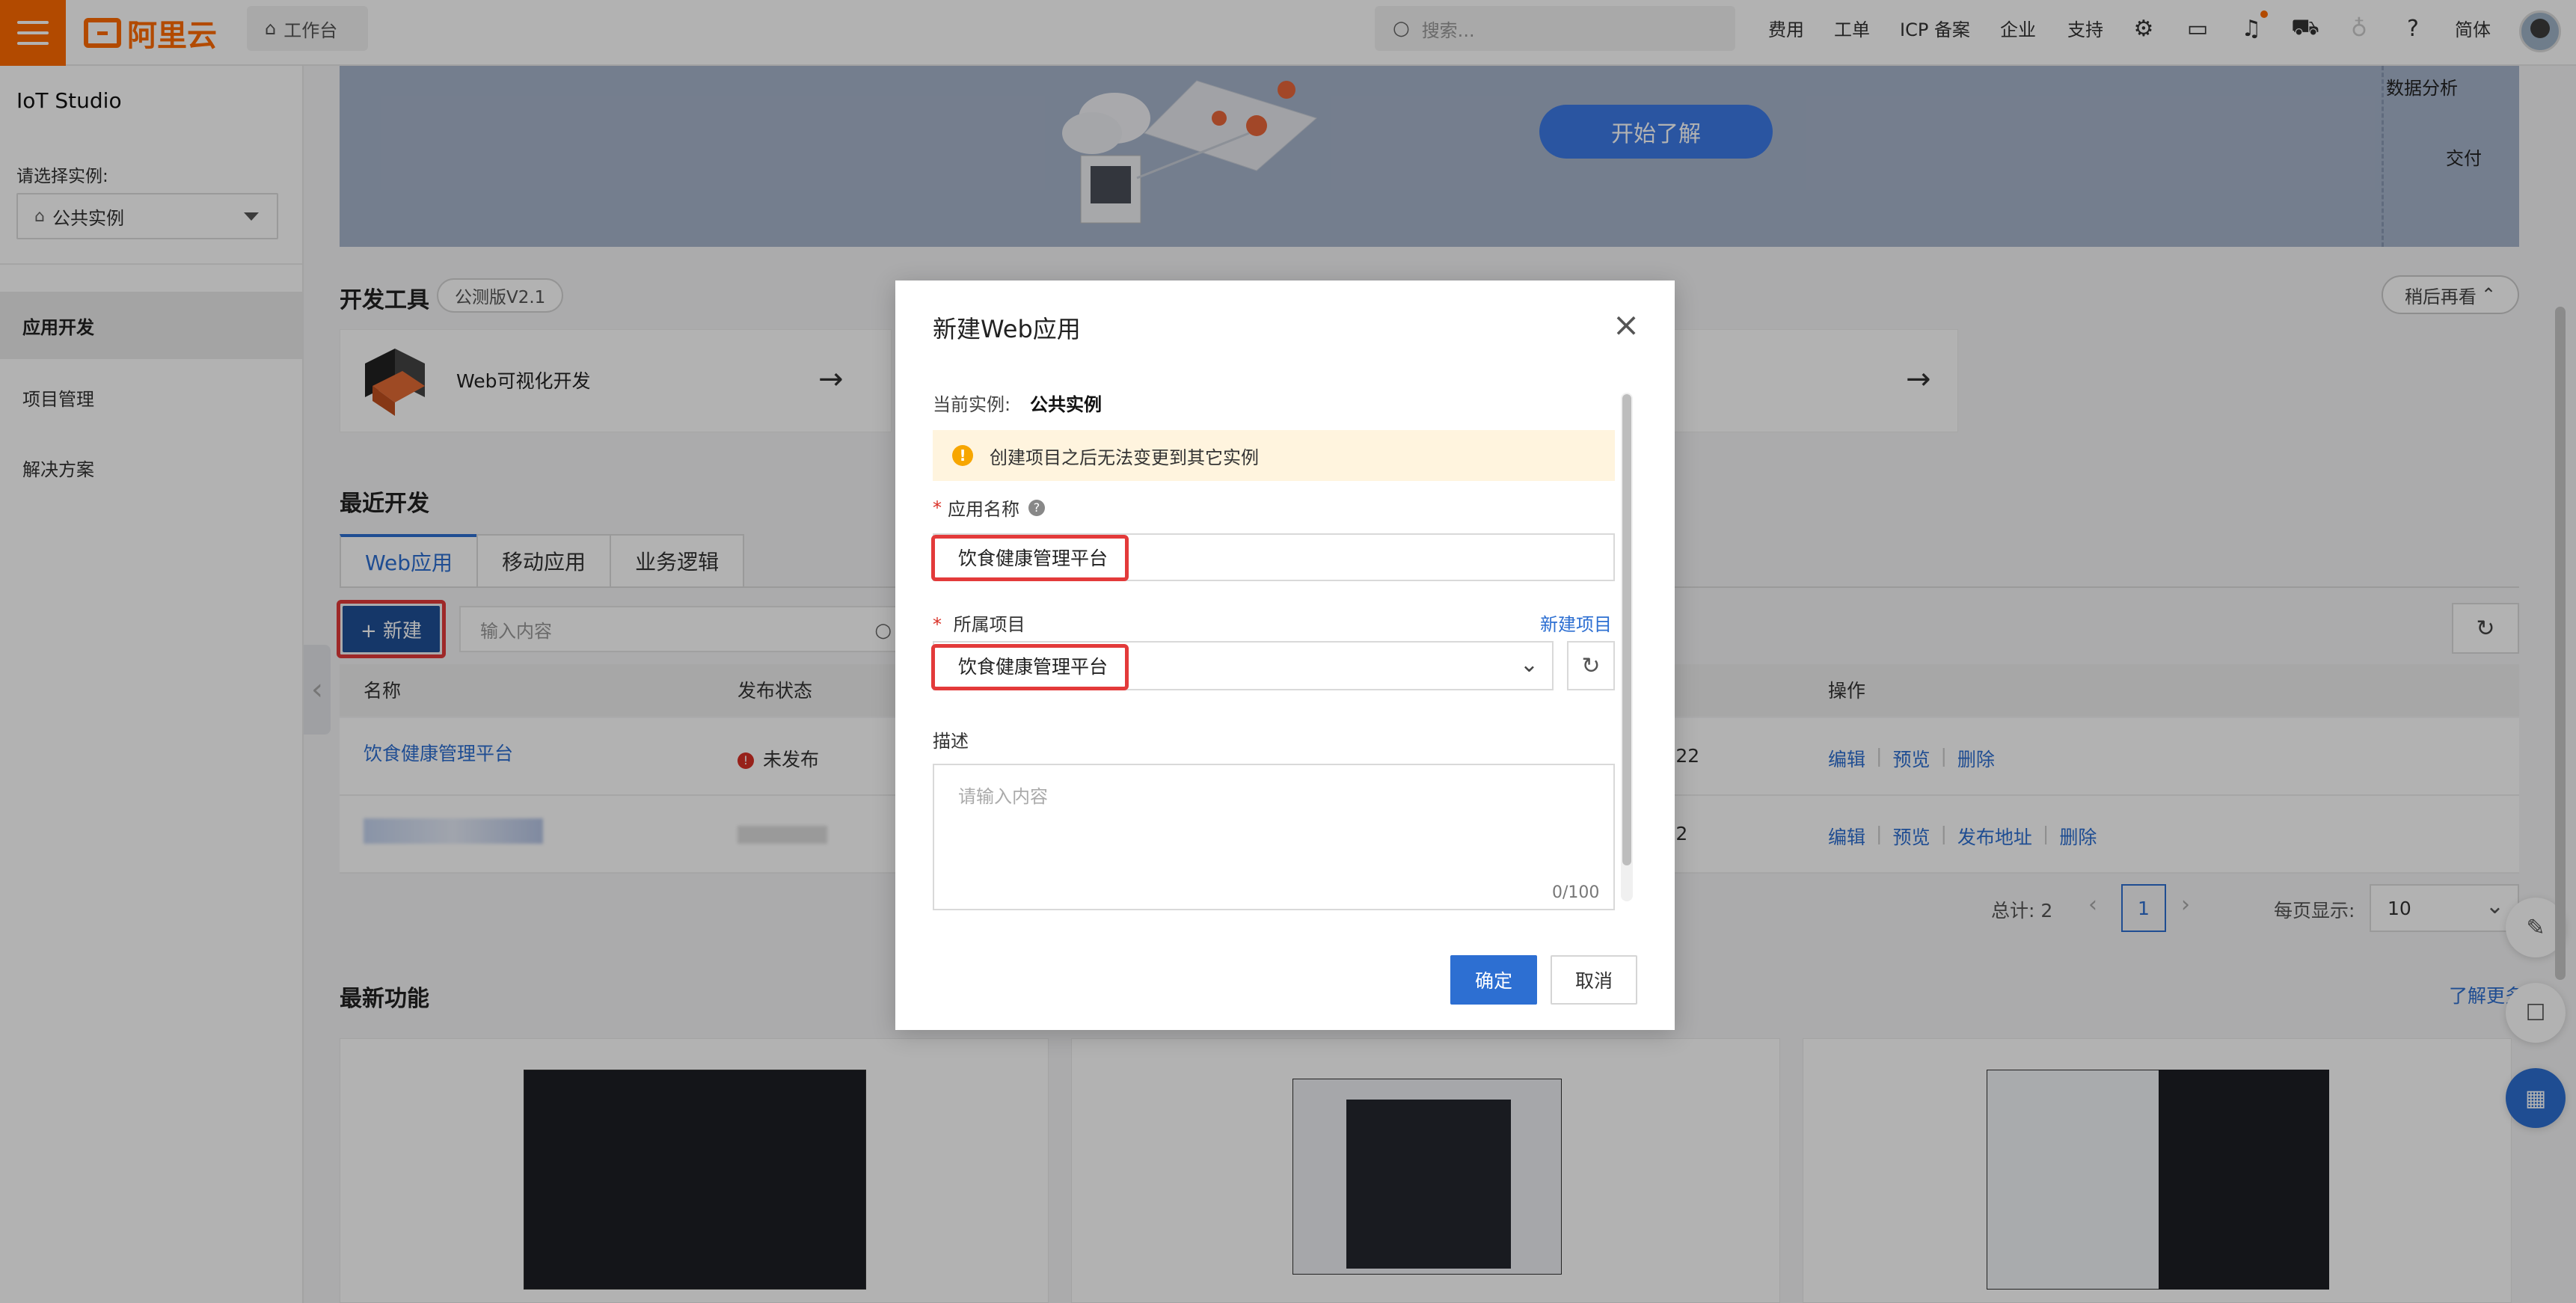 This screenshot has width=2576, height=1303. Describe the element at coordinates (1030, 558) in the screenshot. I see `app-name-highlight` at that location.